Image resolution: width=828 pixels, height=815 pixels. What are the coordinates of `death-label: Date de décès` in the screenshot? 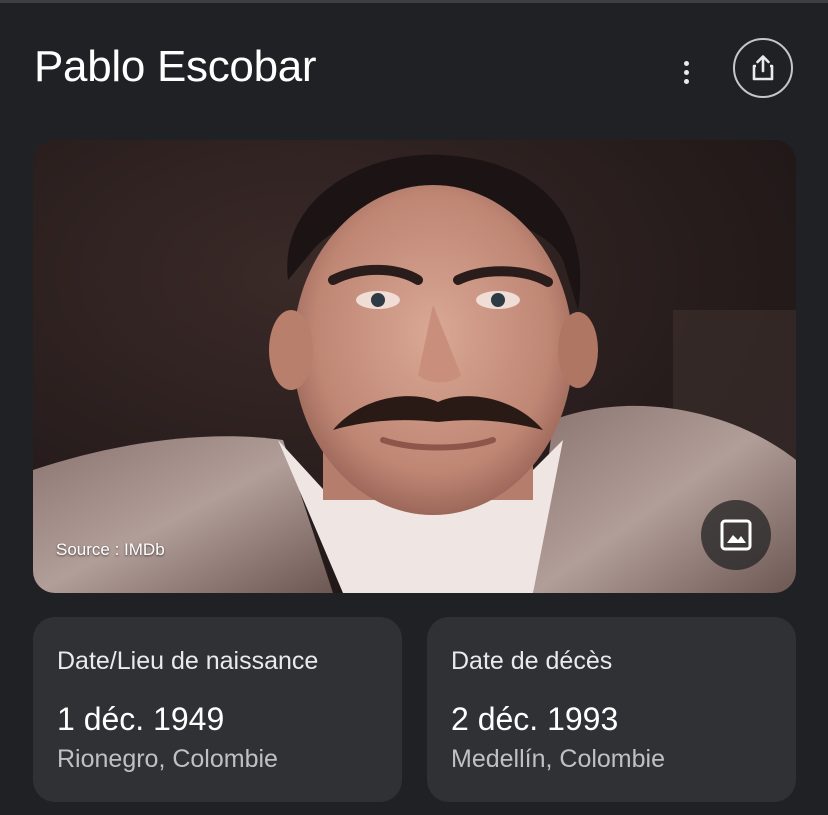 It's located at (532, 661).